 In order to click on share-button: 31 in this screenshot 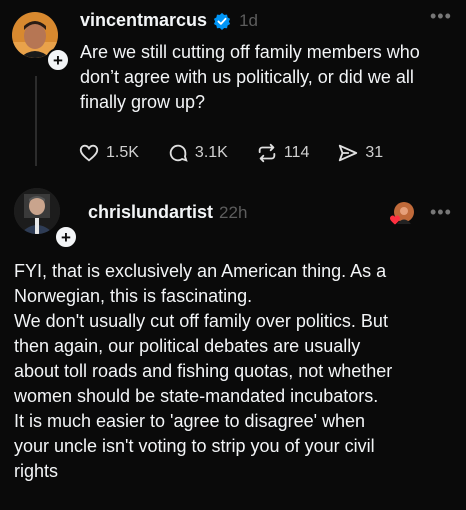, I will do `click(360, 153)`.